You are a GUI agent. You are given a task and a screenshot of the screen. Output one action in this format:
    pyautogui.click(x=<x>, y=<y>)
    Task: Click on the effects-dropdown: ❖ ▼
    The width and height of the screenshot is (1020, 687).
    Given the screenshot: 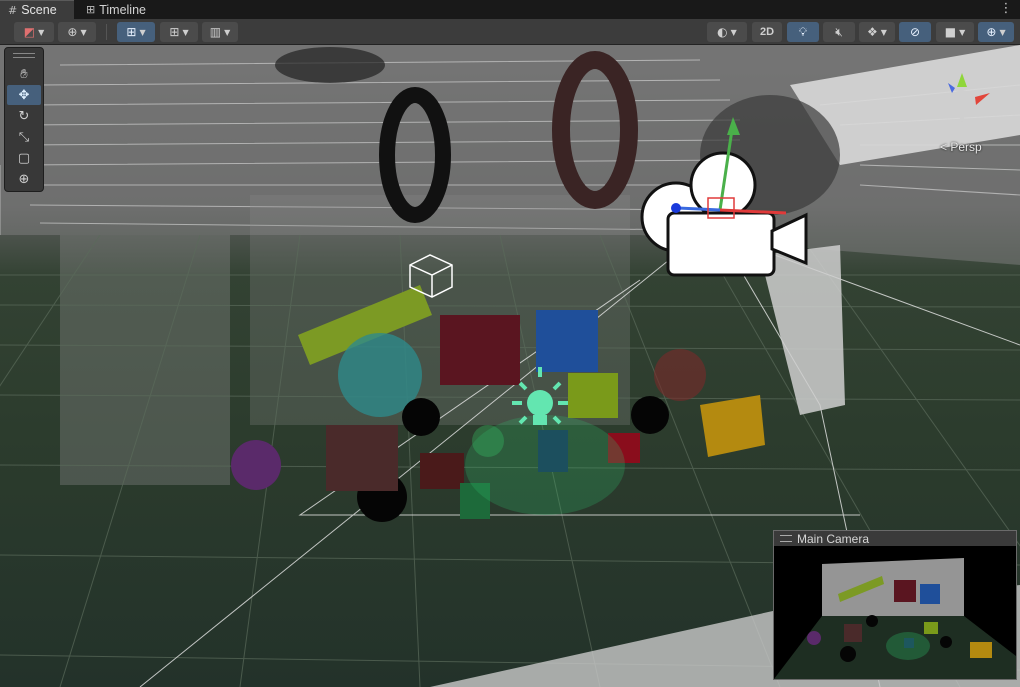 What is the action you would take?
    pyautogui.click(x=877, y=32)
    